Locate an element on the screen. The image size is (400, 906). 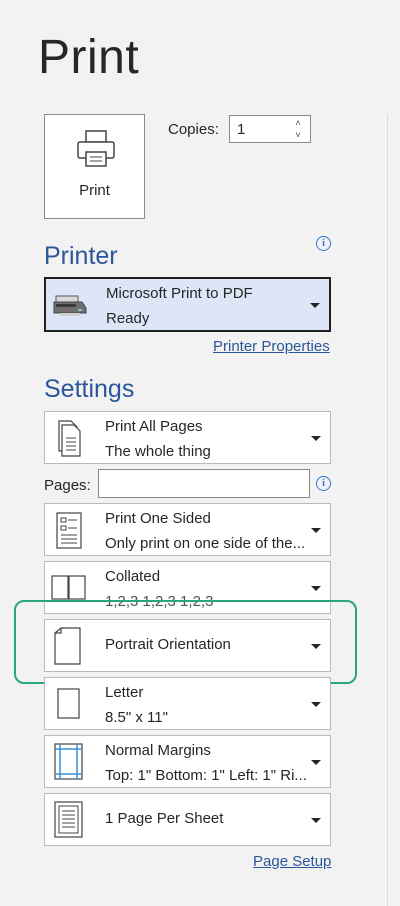
printer-properties-link: Printer Properties is located at coordinates (271, 346).